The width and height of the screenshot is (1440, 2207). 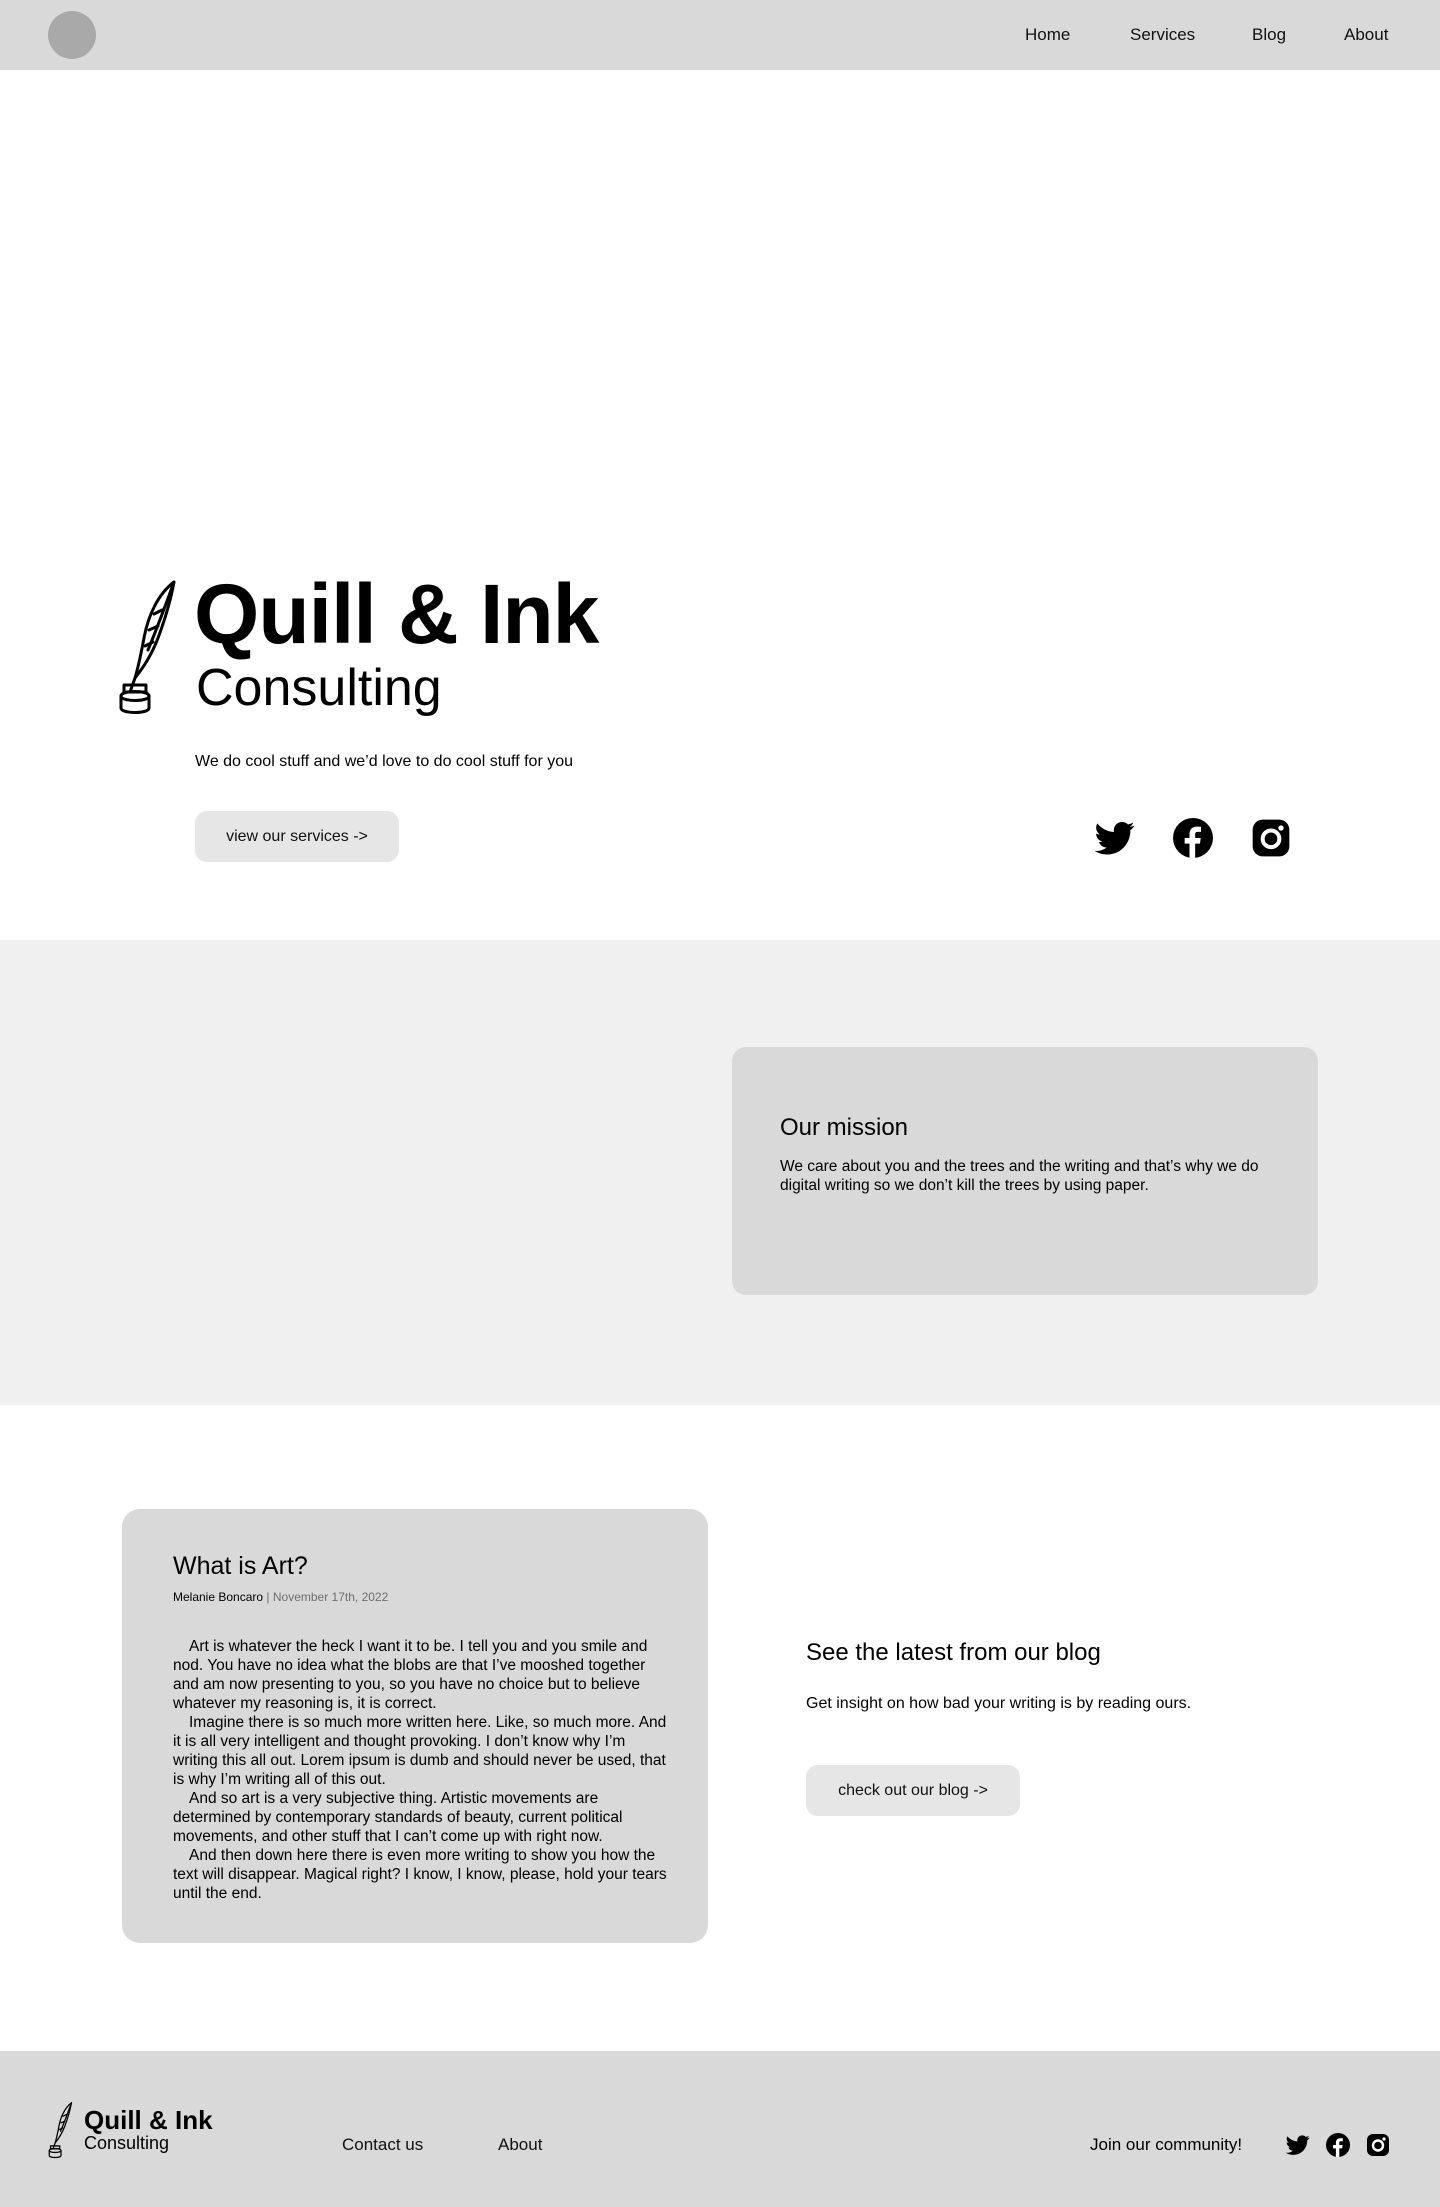 What do you see at coordinates (1269, 35) in the screenshot?
I see `nav-link-blog: Blog` at bounding box center [1269, 35].